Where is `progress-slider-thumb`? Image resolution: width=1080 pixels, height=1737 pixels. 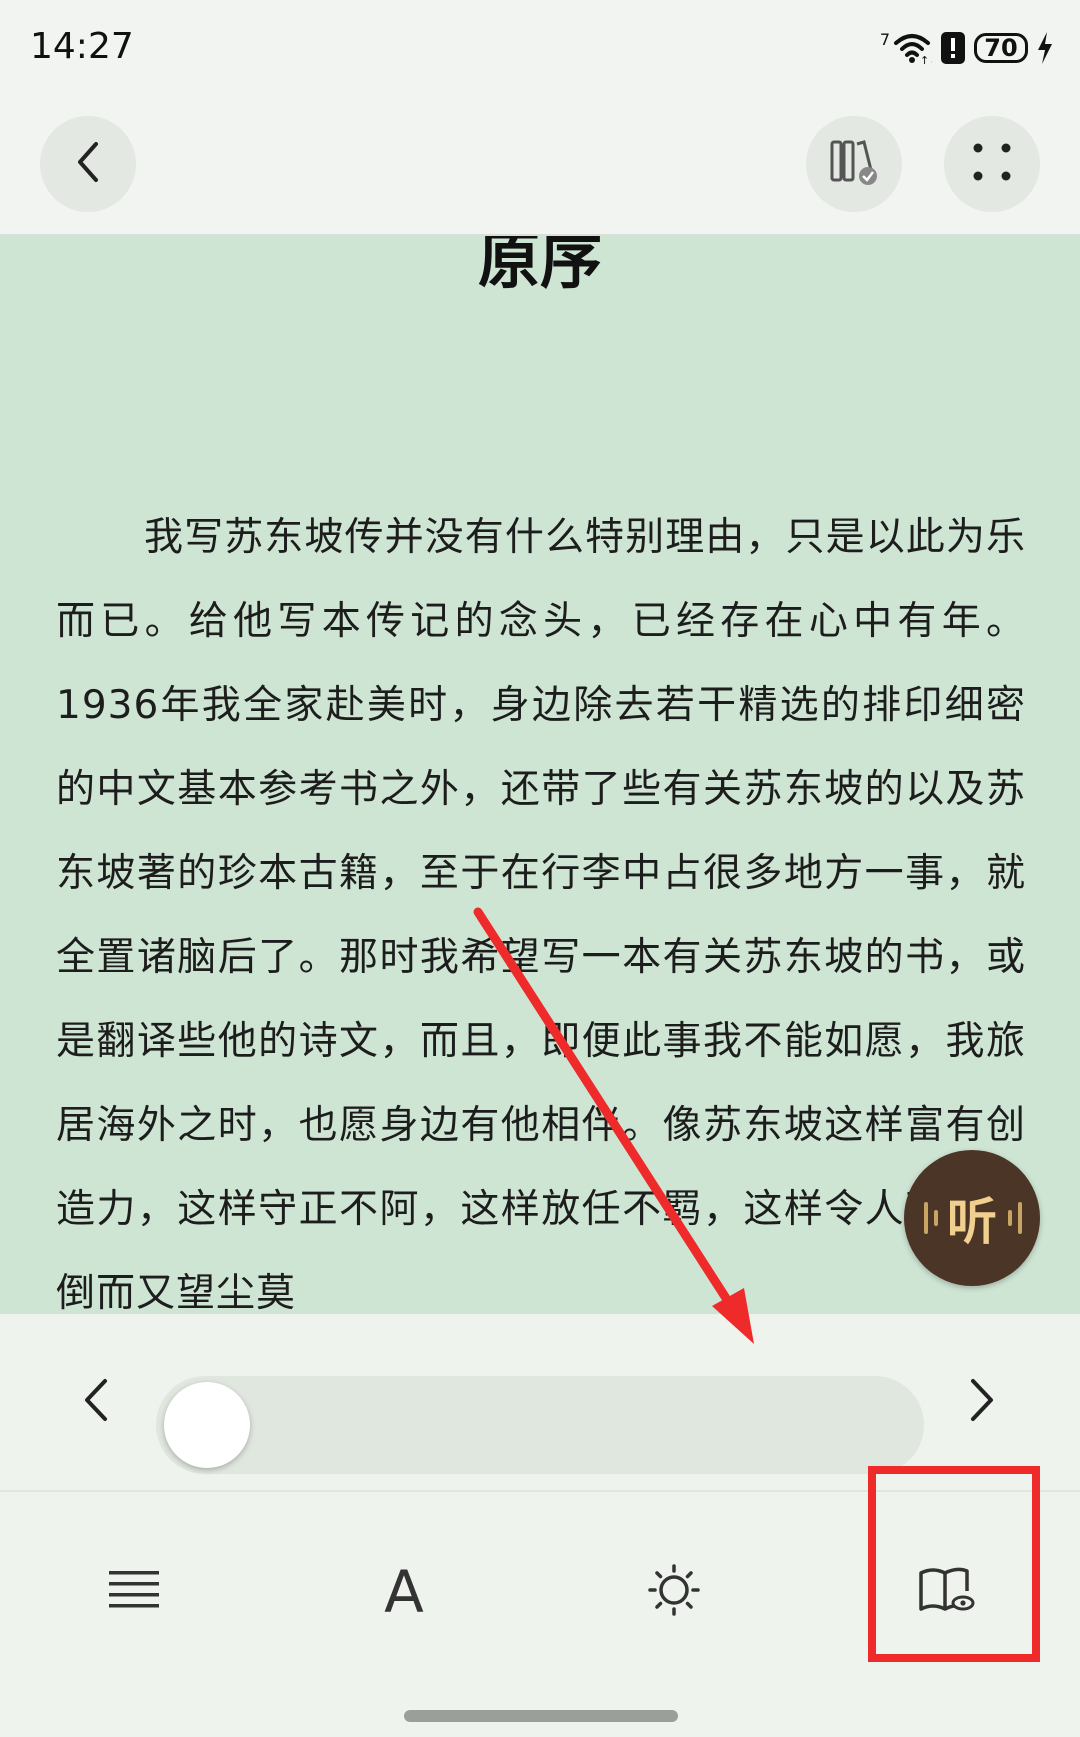 progress-slider-thumb is located at coordinates (207, 1425).